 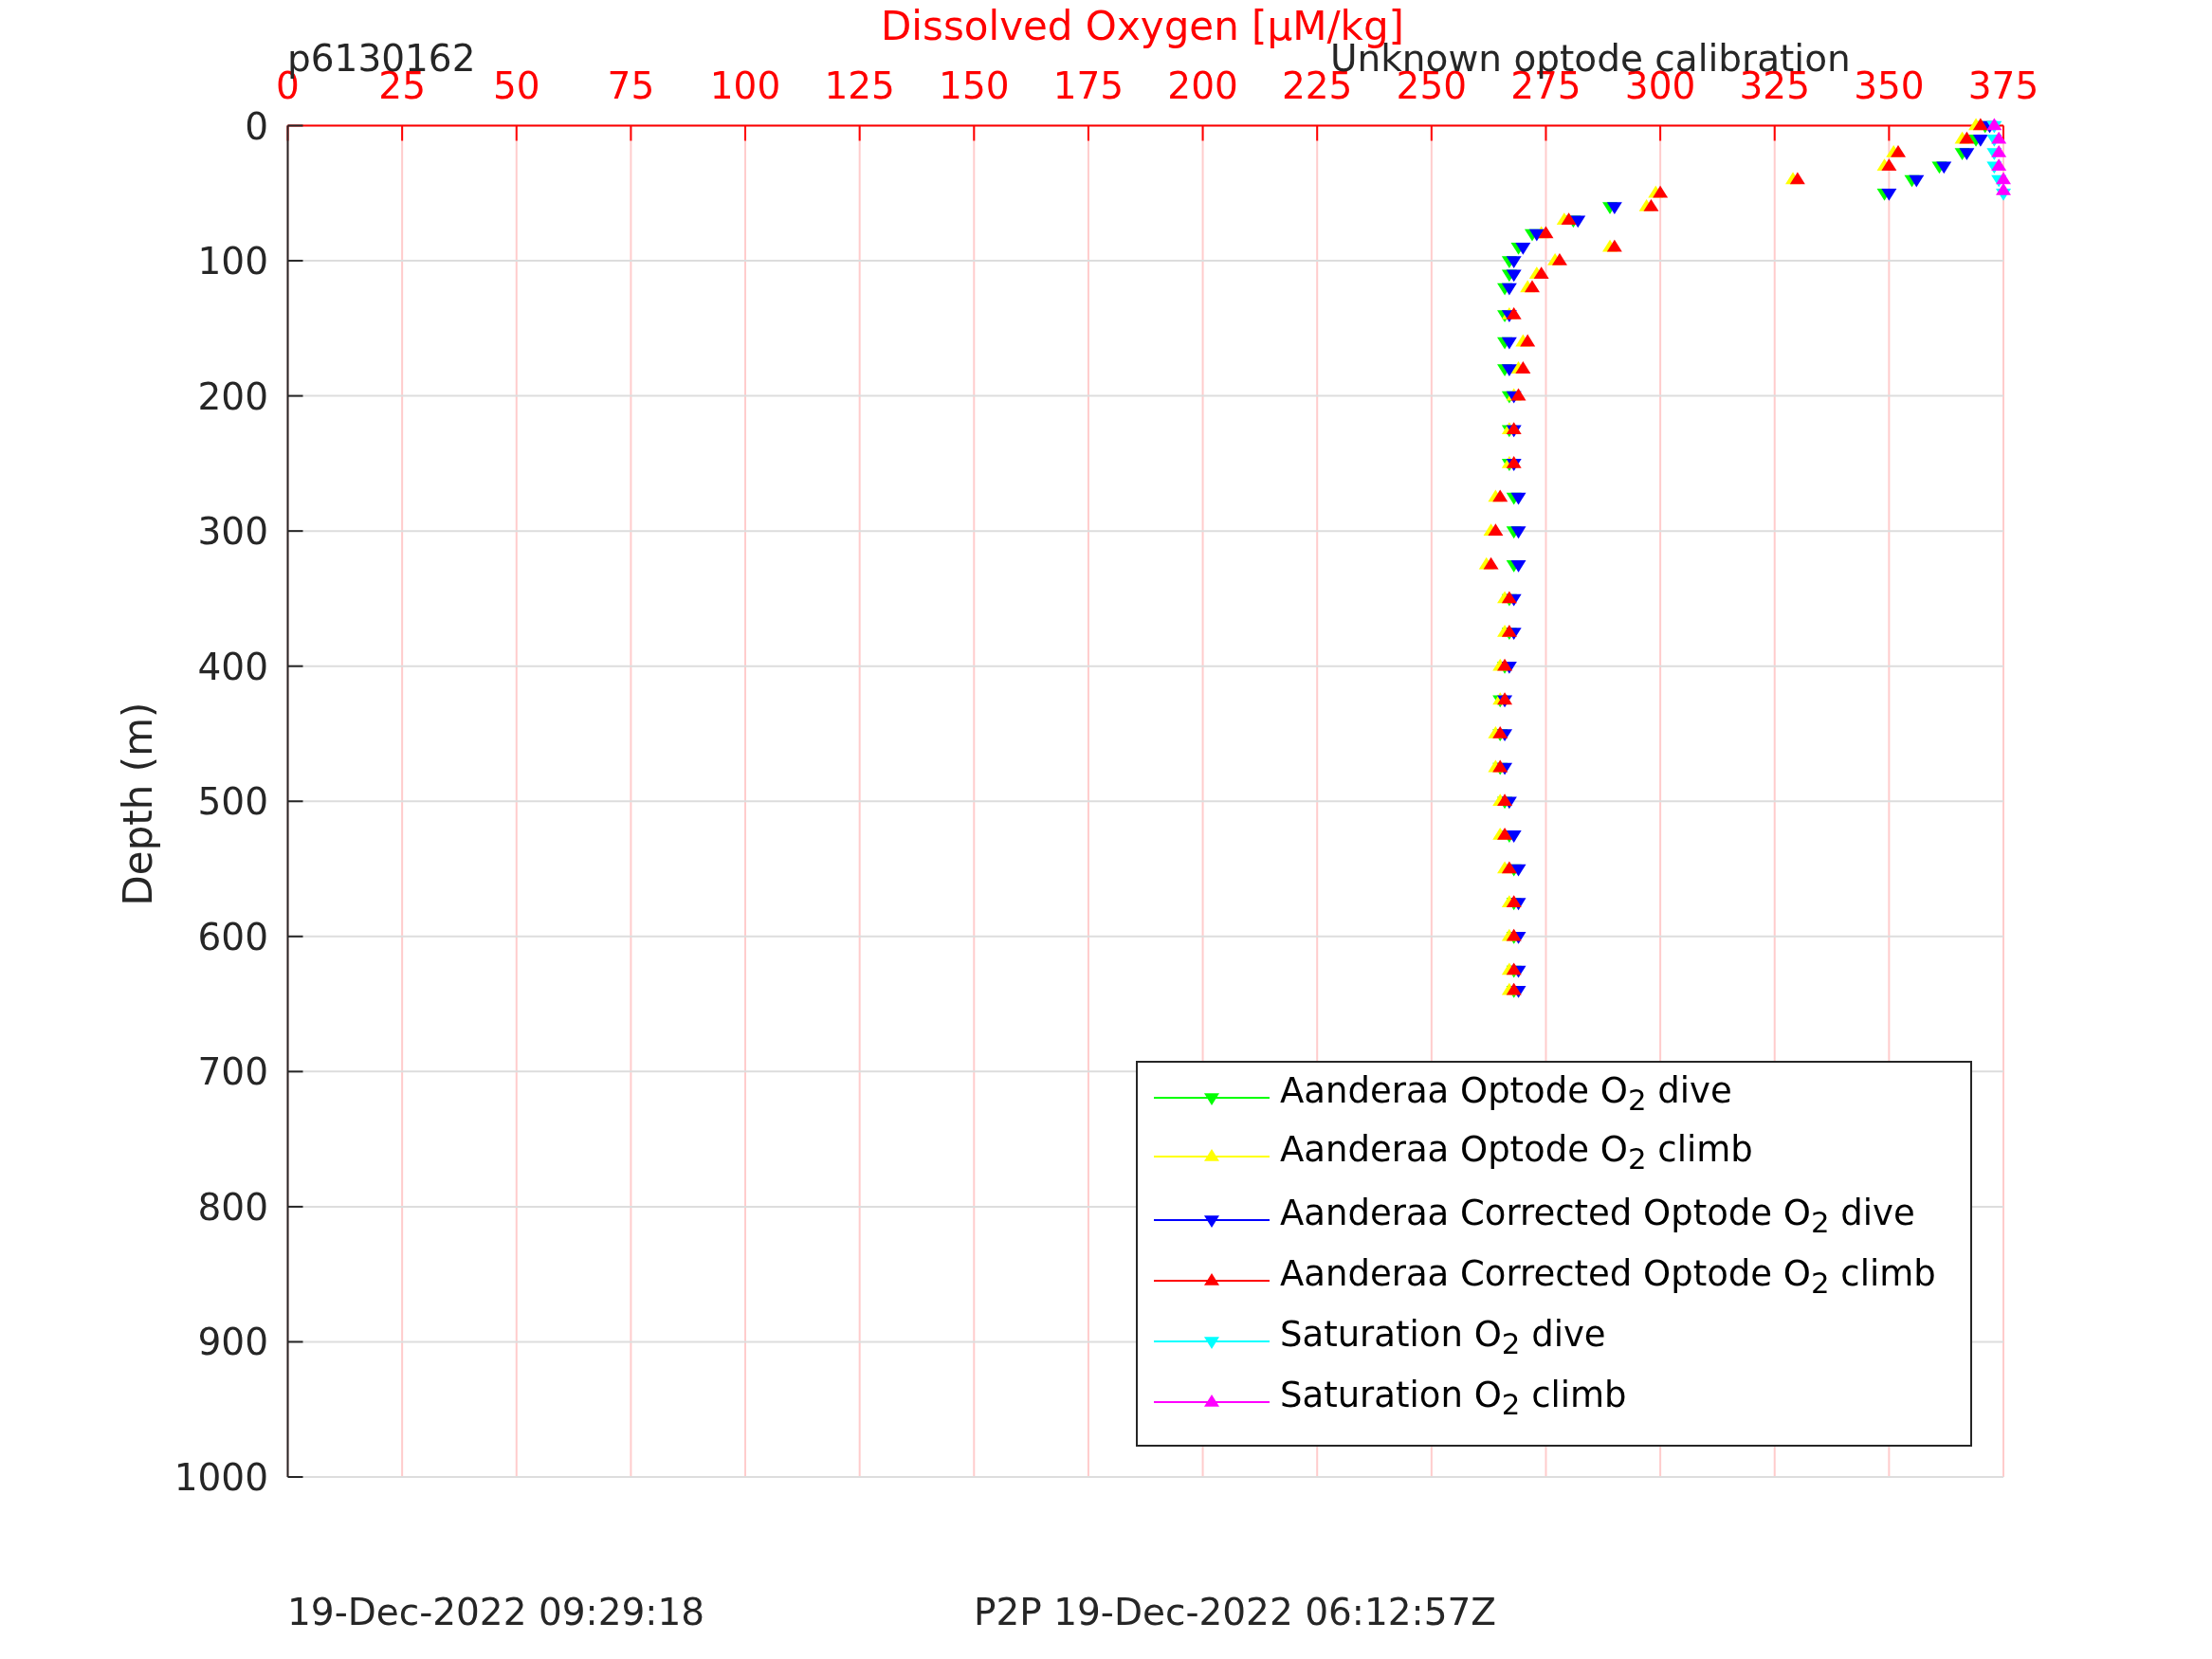 I want to click on x-tick-label: 75, so click(x=631, y=85).